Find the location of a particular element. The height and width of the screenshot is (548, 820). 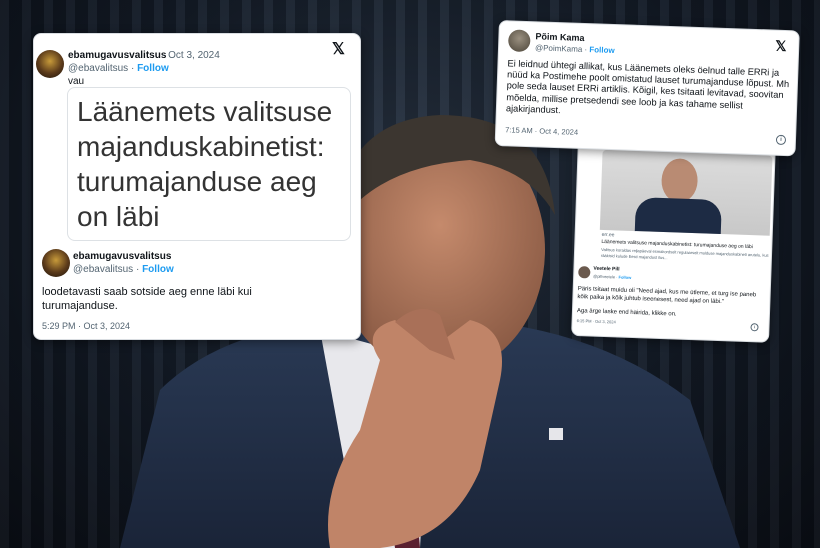

tweet-timestamp: 7:15 AM · Oct 4, 2024 is located at coordinates (541, 131).